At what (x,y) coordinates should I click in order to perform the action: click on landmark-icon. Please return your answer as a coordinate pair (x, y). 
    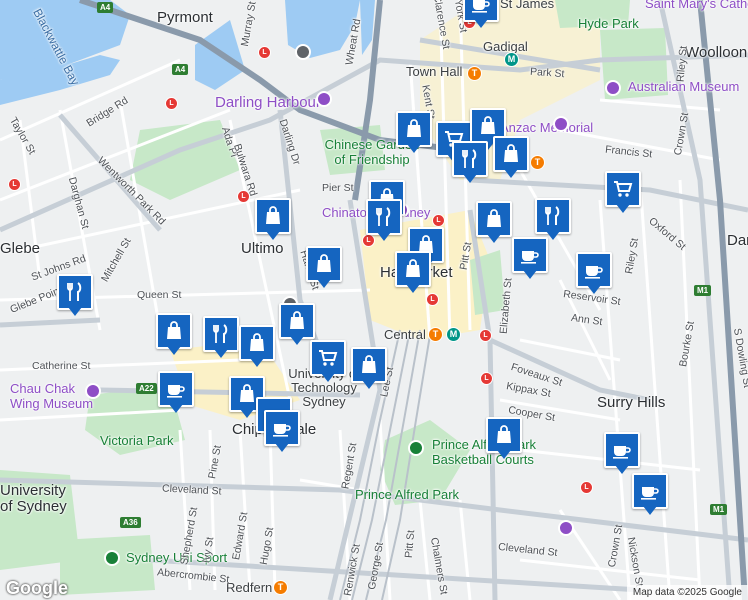
    Looking at the image, I should click on (303, 52).